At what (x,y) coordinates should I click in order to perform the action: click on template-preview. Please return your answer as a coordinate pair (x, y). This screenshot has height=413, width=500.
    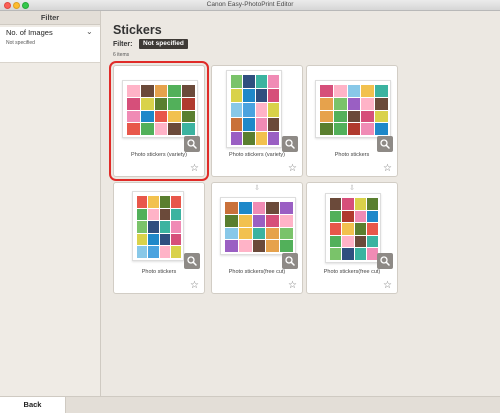
    Looking at the image, I should click on (160, 109).